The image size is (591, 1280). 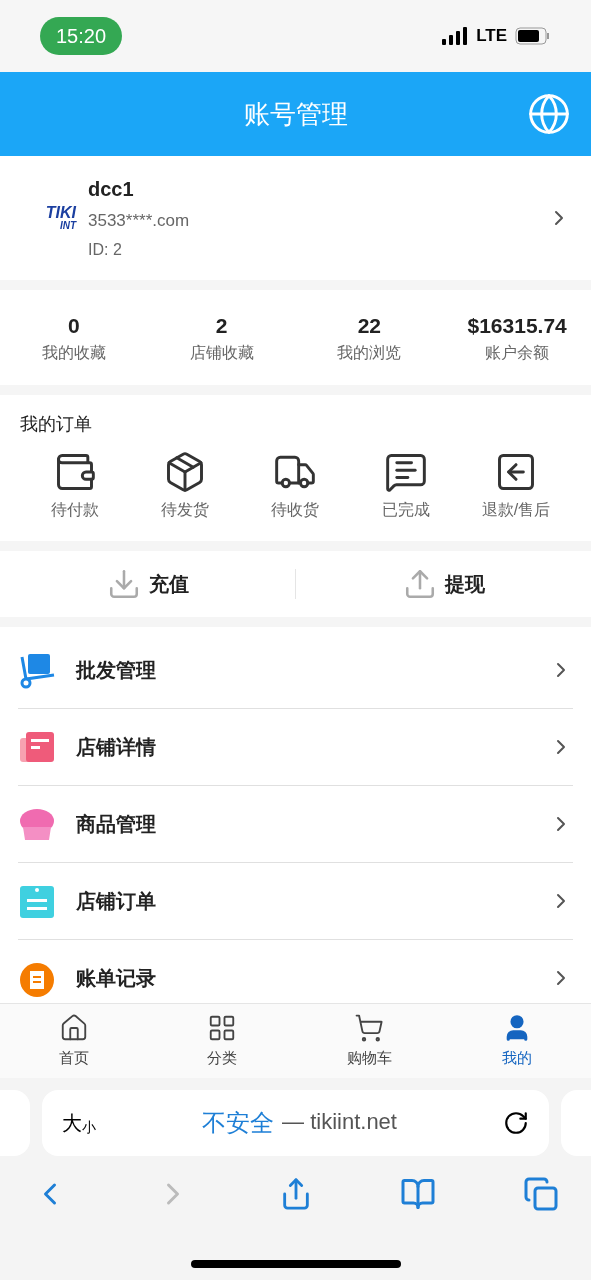 What do you see at coordinates (491, 36) in the screenshot?
I see `network-label: LTE` at bounding box center [491, 36].